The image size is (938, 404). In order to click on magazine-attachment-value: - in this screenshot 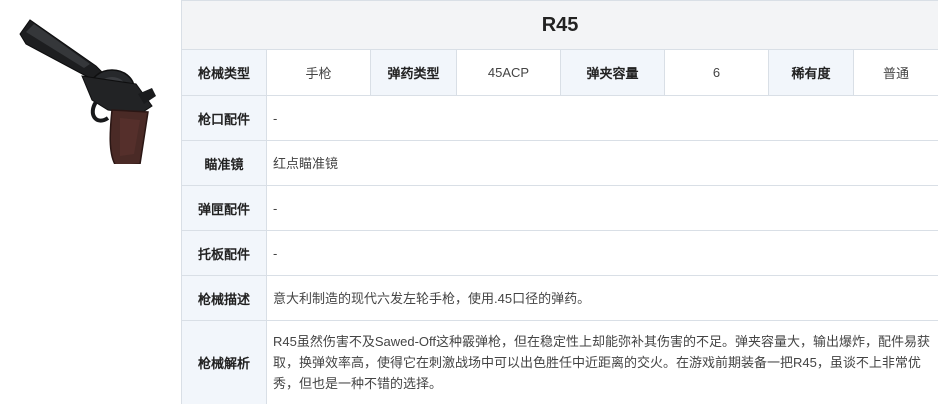, I will do `click(601, 208)`.